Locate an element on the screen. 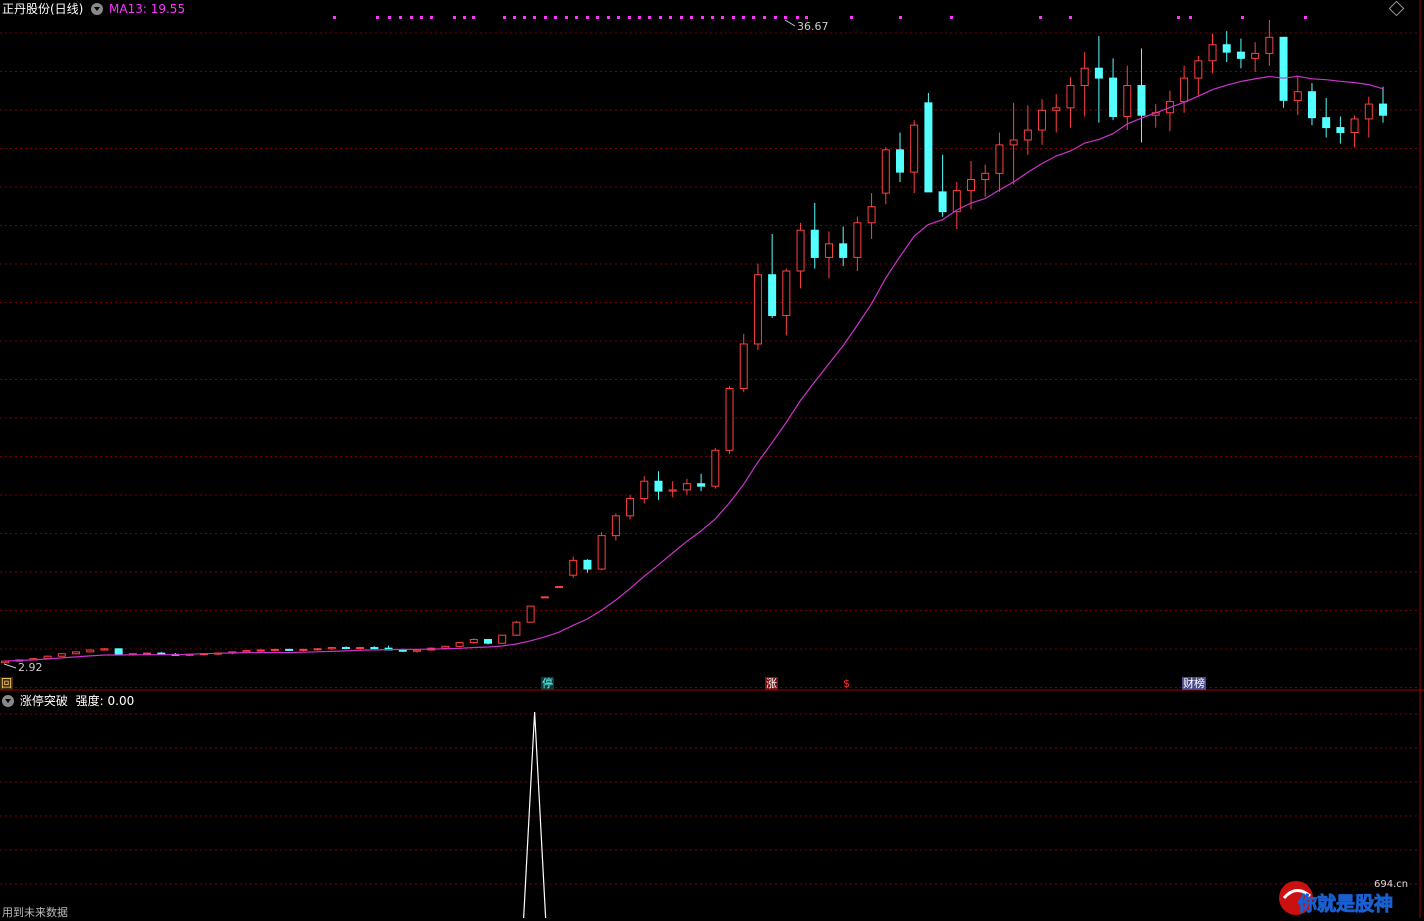  marker-dollar: $ is located at coordinates (846, 683).